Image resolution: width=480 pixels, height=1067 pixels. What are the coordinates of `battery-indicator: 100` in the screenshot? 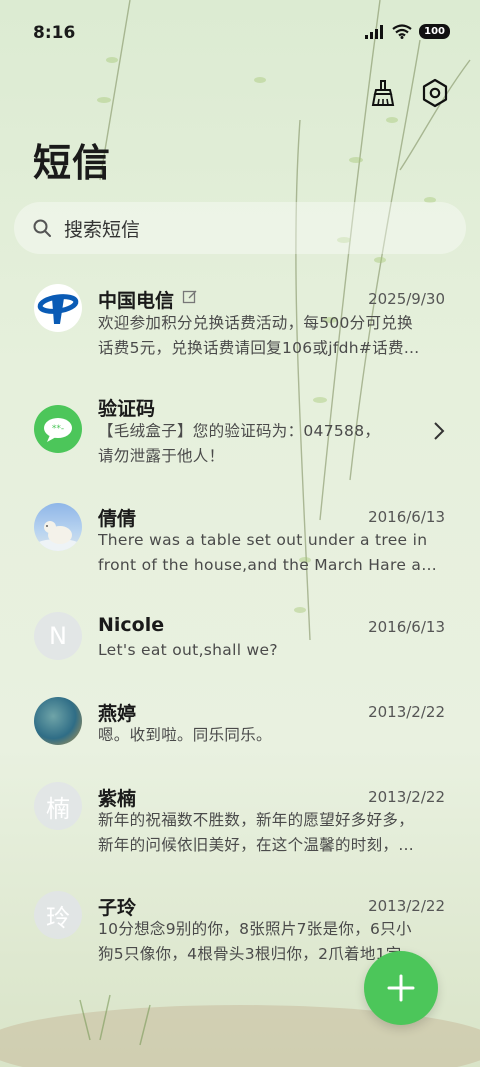 It's located at (434, 31).